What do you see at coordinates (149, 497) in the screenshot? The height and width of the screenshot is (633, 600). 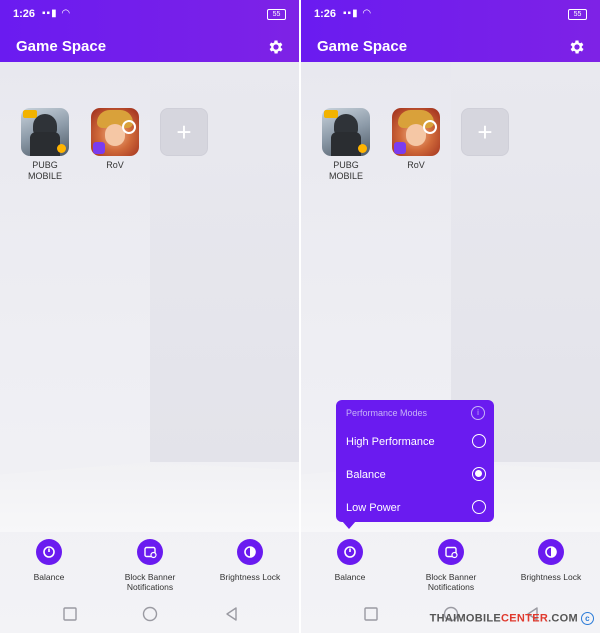 I see `background-floor` at bounding box center [149, 497].